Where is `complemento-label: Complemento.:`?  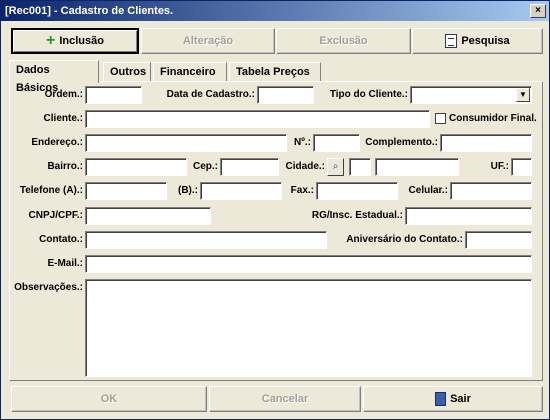
complemento-label: Complemento.: is located at coordinates (401, 142).